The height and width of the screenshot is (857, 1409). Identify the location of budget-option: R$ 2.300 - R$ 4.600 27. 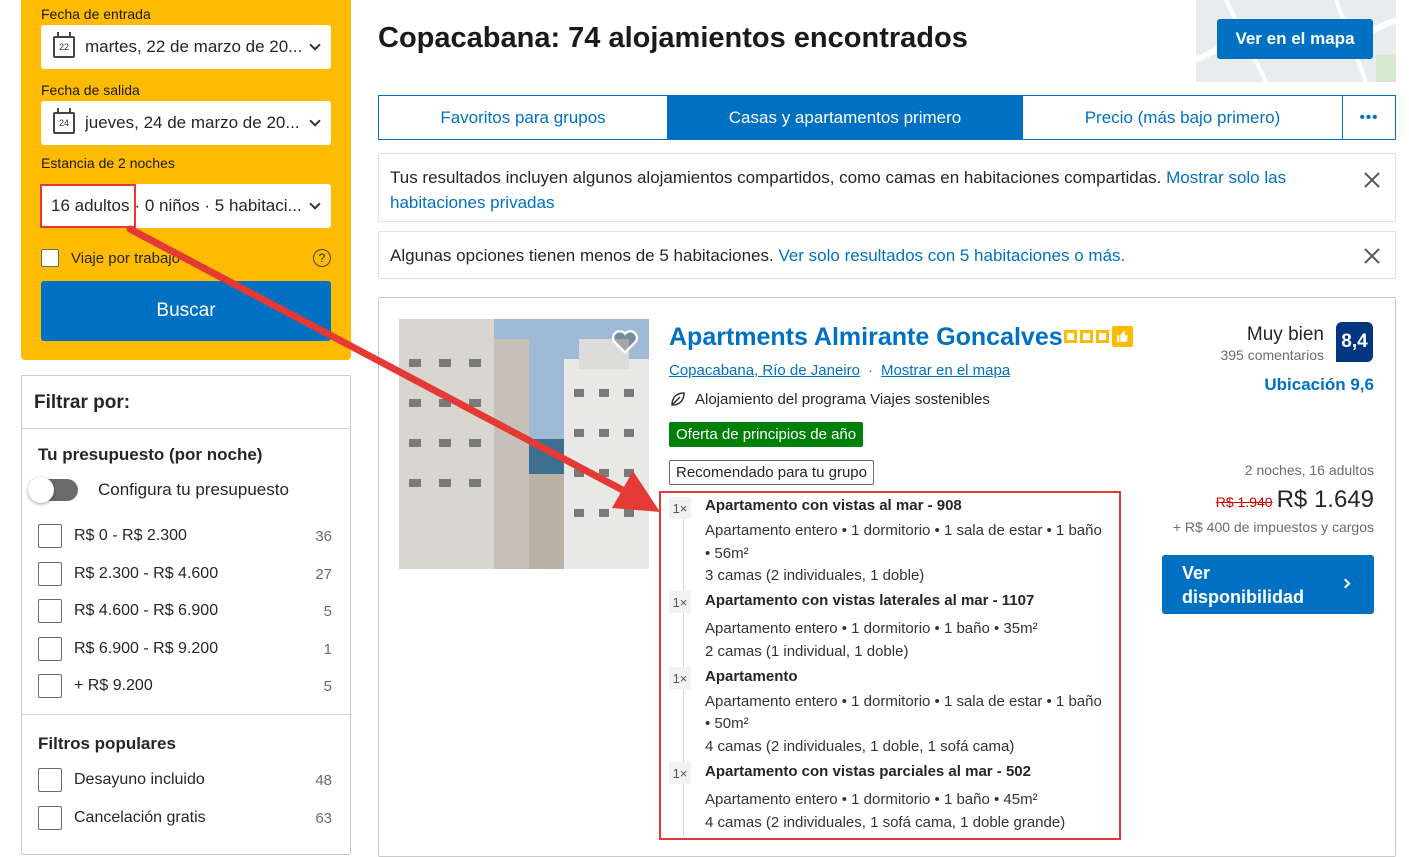
(185, 574).